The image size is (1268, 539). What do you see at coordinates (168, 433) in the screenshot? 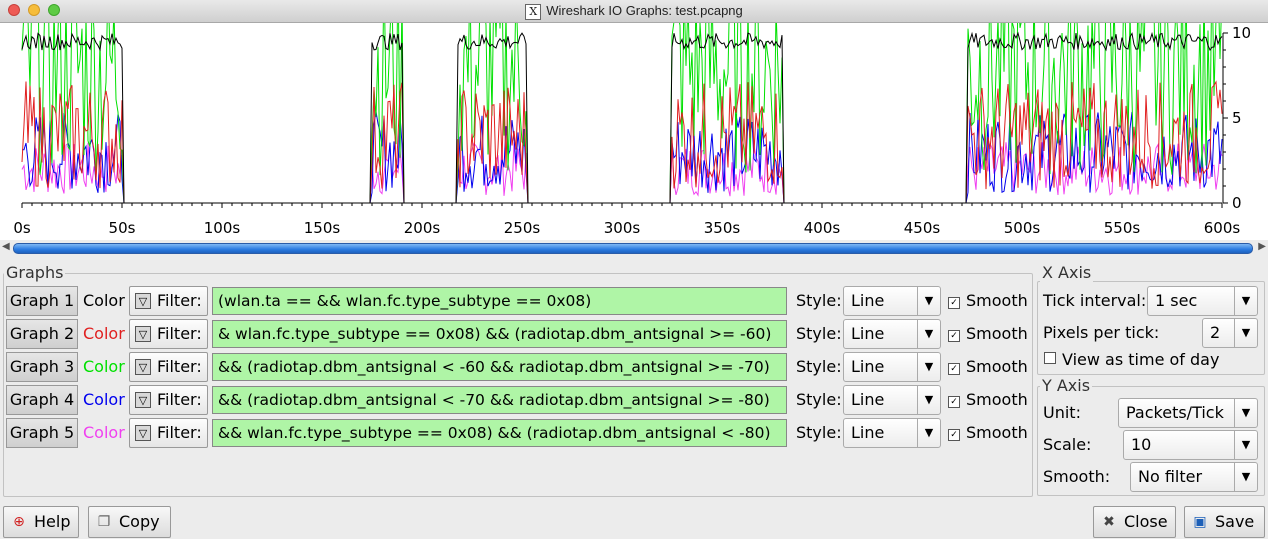
I see `graph-5-filter-button: ▽ Filter:` at bounding box center [168, 433].